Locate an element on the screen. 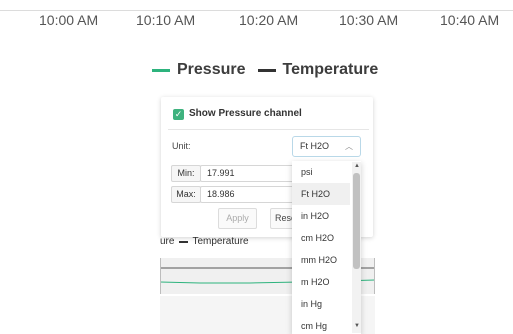 The height and width of the screenshot is (334, 513). time-axis-line is located at coordinates (256, 10).